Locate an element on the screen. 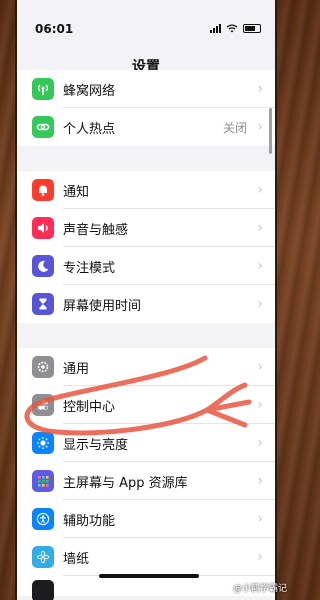 The height and width of the screenshot is (600, 320). annotation-arrow is located at coordinates (138, 395).